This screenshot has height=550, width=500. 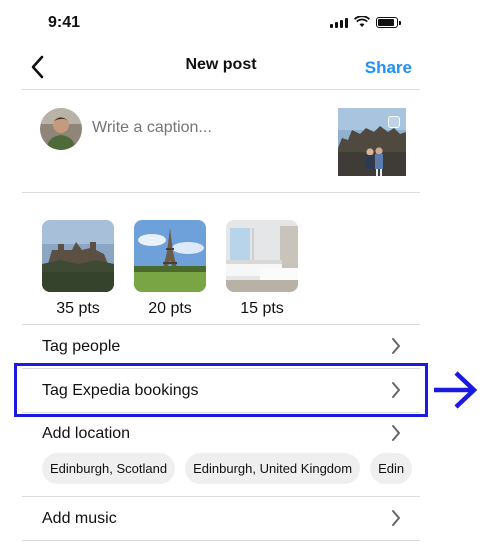 What do you see at coordinates (109, 468) in the screenshot?
I see `location-chip: Edinburgh, Scotland` at bounding box center [109, 468].